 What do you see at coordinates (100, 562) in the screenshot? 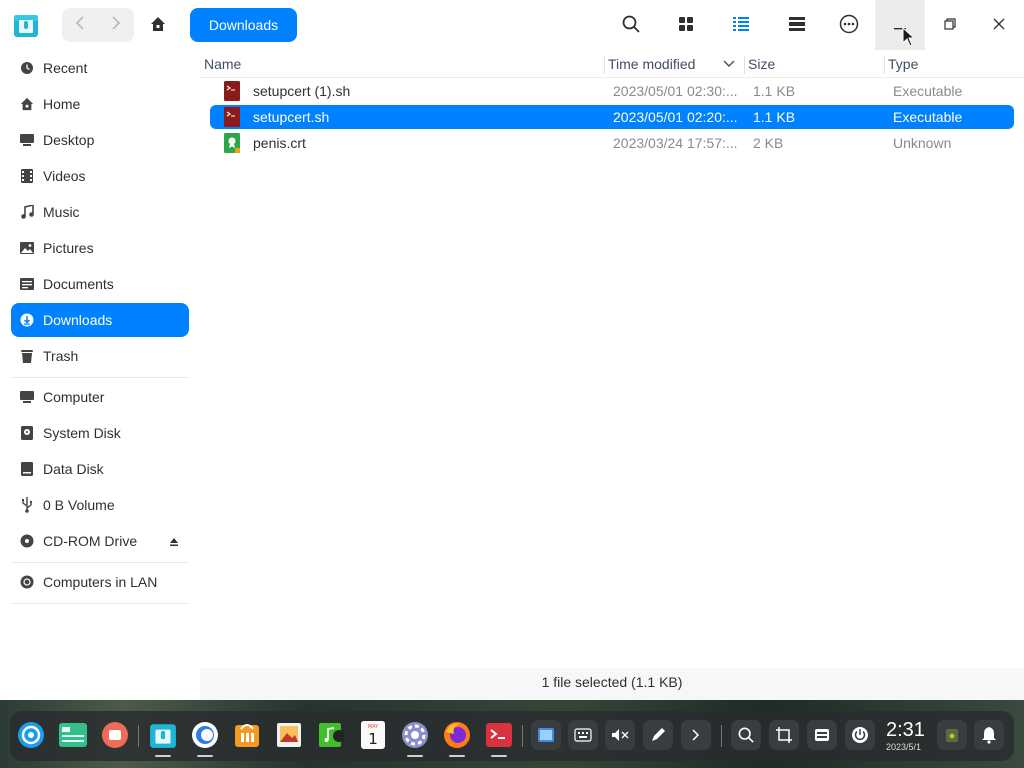
I see `sidebar-divider` at bounding box center [100, 562].